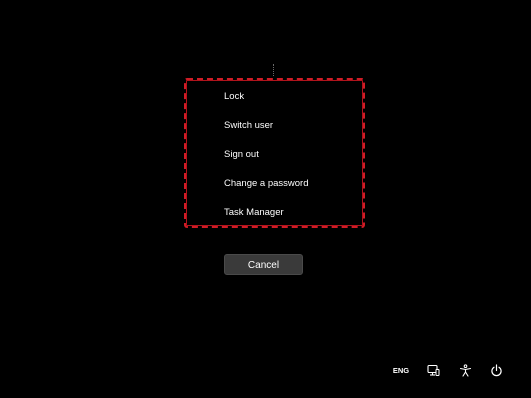 Image resolution: width=531 pixels, height=398 pixels. What do you see at coordinates (401, 370) in the screenshot?
I see `language-indicator: ENG` at bounding box center [401, 370].